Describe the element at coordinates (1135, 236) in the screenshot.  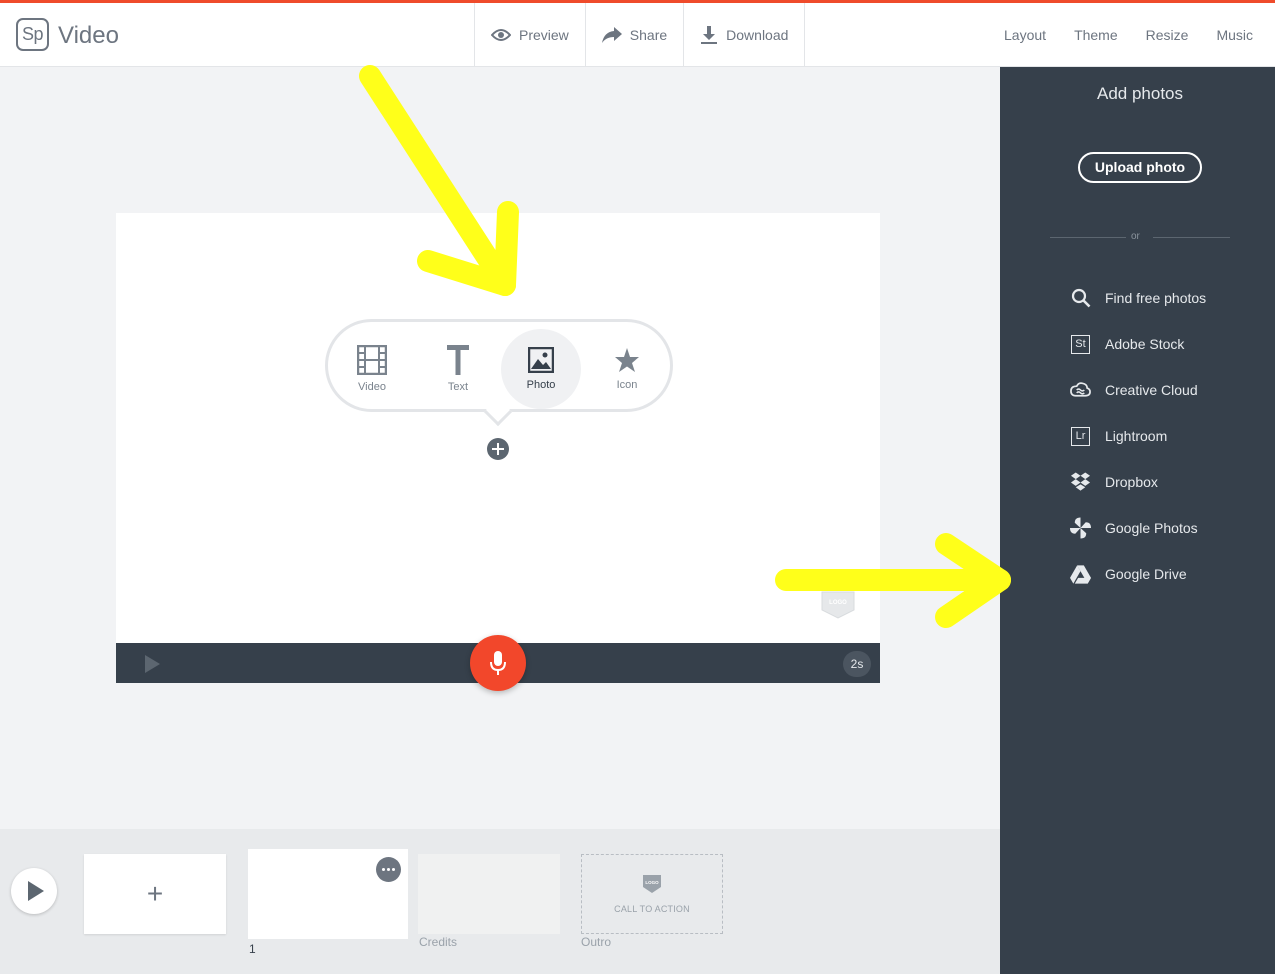
I see `or-label: or` at that location.